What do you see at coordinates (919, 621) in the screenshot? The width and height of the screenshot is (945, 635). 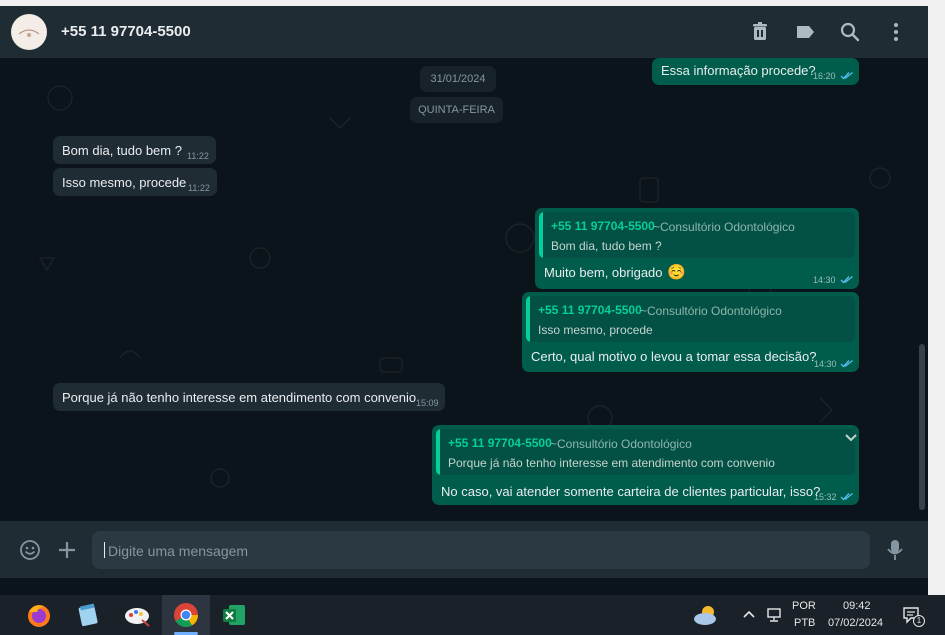 I see `notification-count-badge: 1` at bounding box center [919, 621].